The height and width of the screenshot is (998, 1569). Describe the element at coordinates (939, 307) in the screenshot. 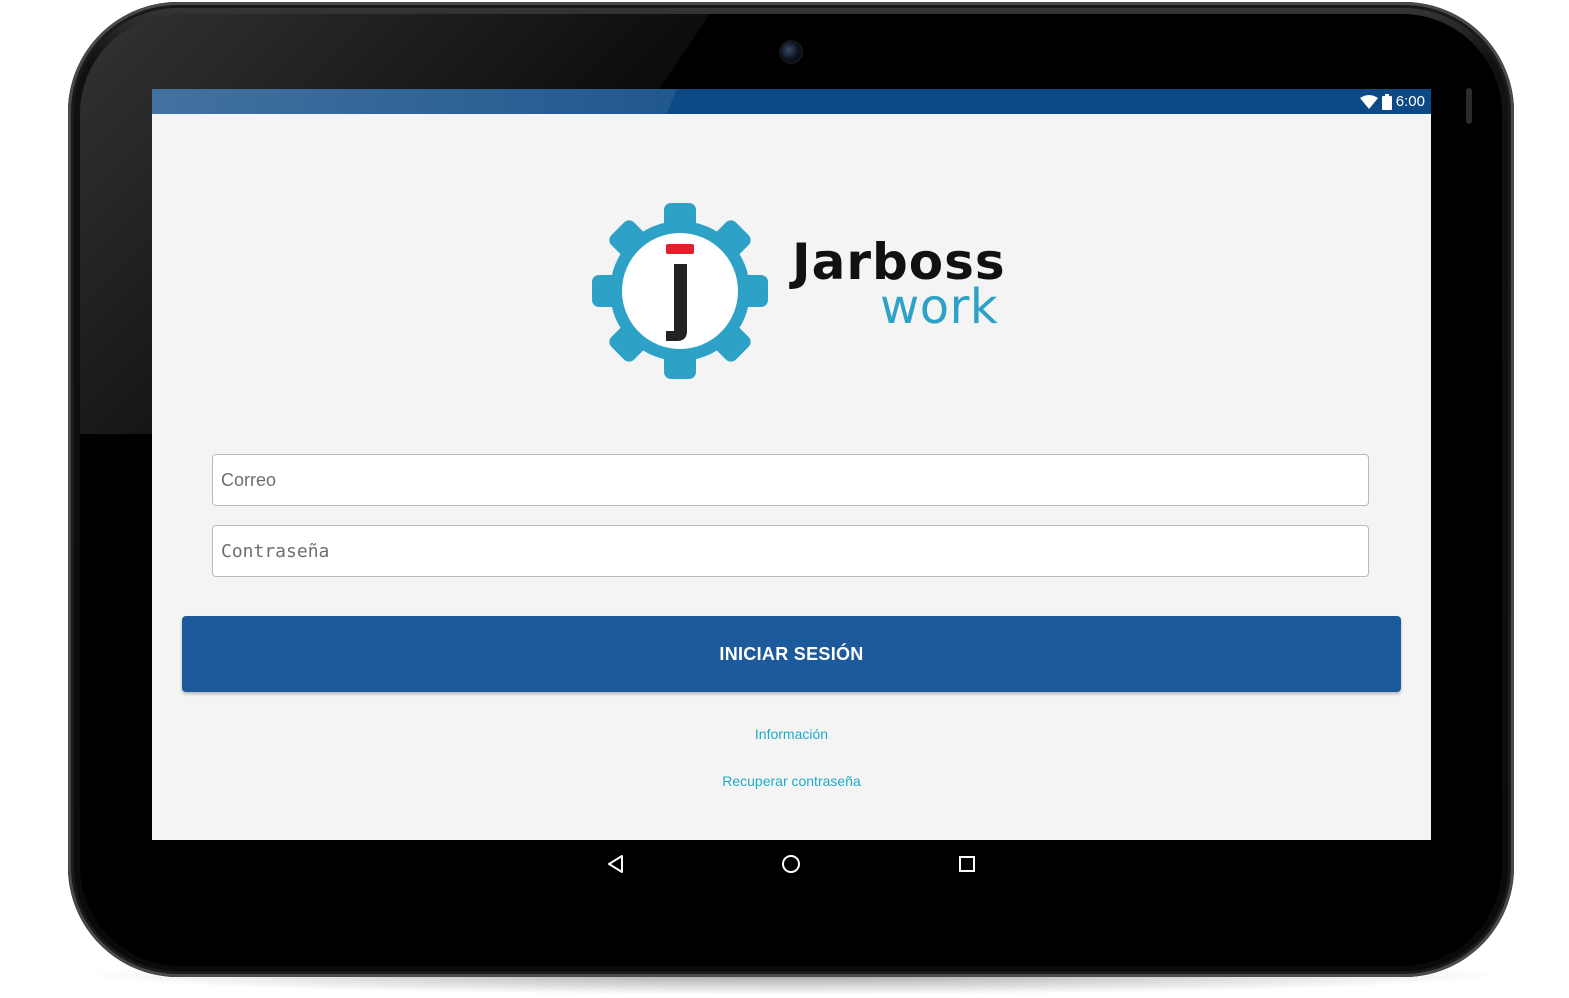

I see `brand-subtitle: work` at that location.